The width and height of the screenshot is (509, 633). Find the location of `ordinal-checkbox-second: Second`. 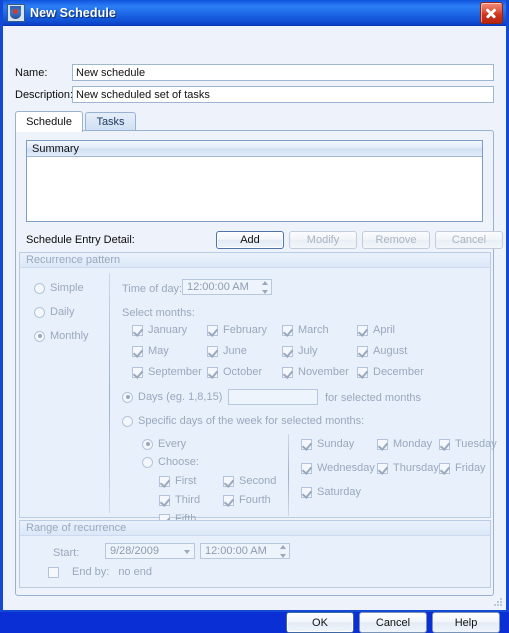

ordinal-checkbox-second: Second is located at coordinates (249, 481).